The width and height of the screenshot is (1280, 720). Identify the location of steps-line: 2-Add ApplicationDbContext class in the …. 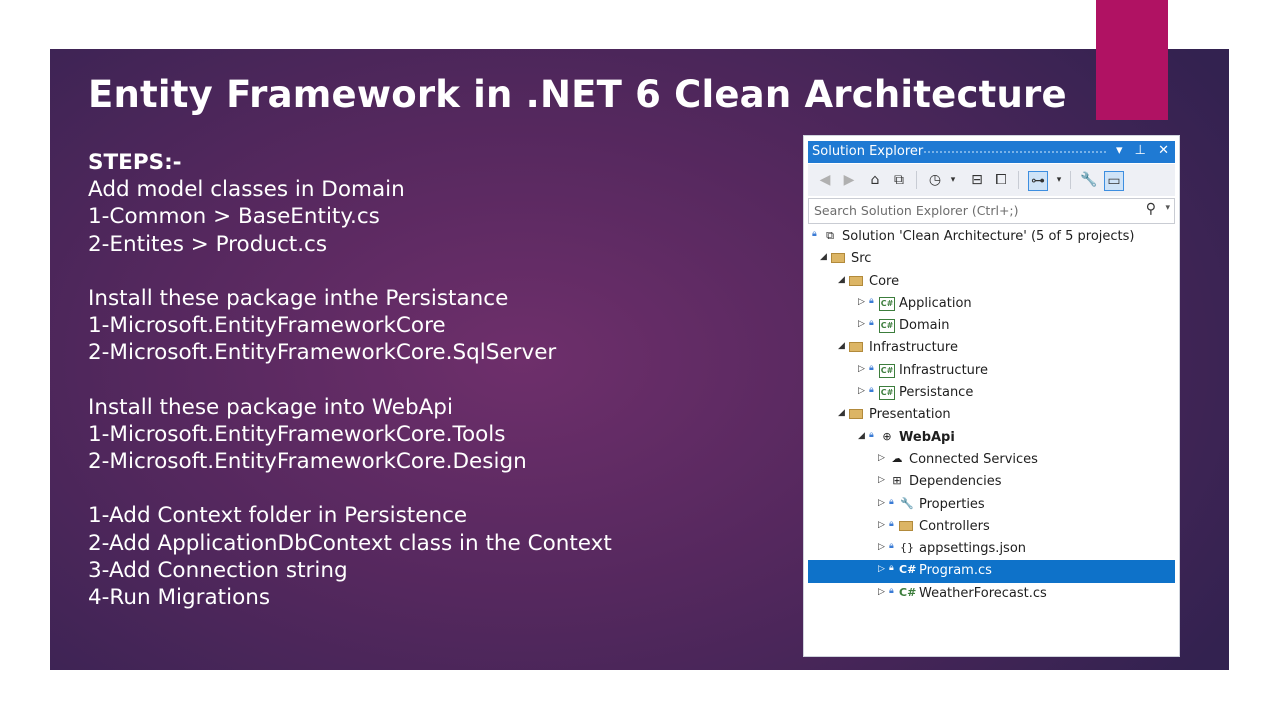
(350, 543).